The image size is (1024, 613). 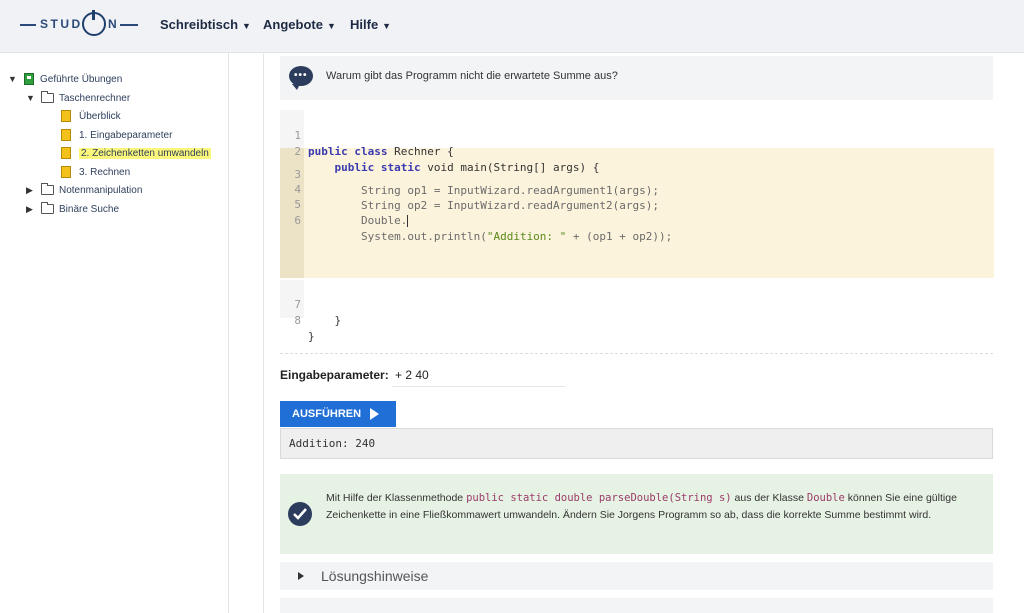 I want to click on code-text: Double., so click(x=384, y=220).